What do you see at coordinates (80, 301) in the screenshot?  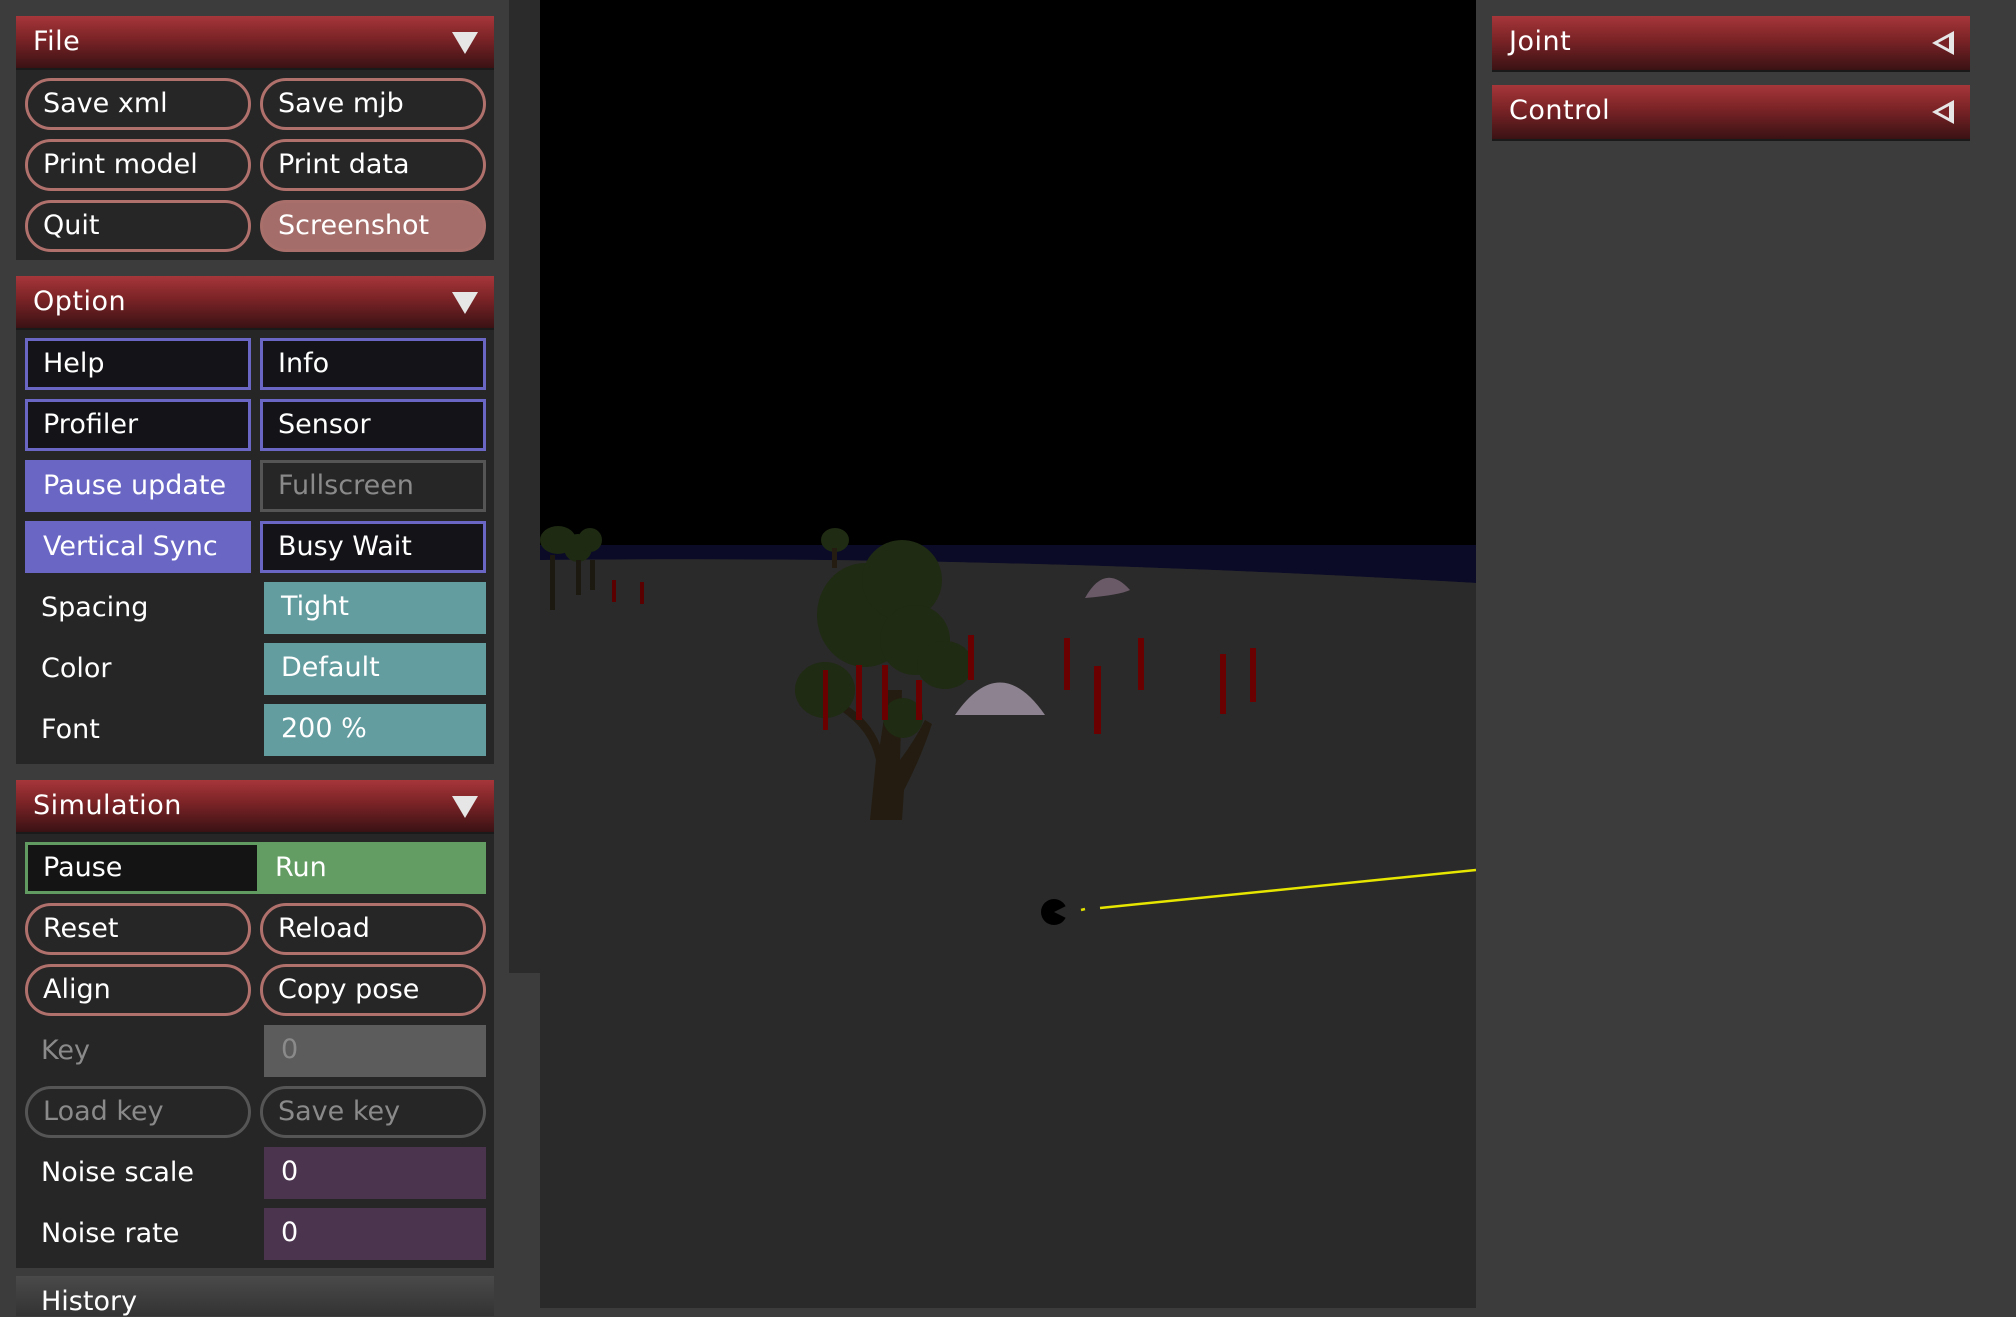 I see `option-section-title: Option` at bounding box center [80, 301].